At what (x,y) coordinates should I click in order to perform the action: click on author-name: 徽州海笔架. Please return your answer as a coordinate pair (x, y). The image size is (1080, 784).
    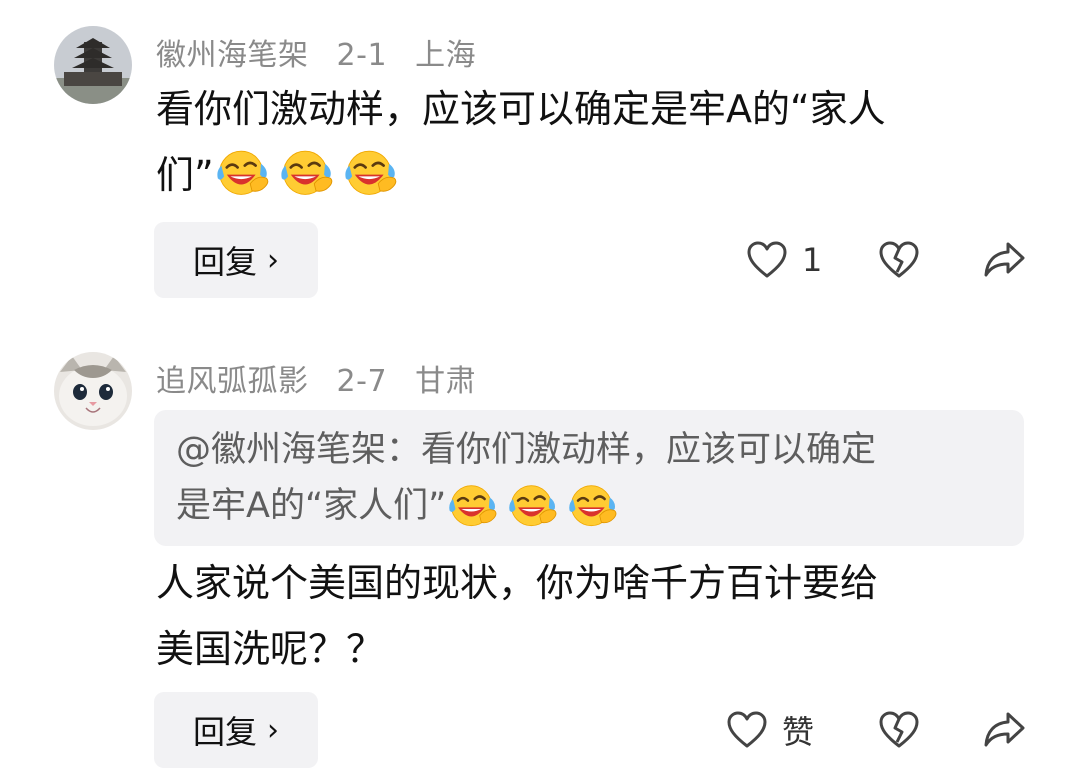
    Looking at the image, I should click on (232, 55).